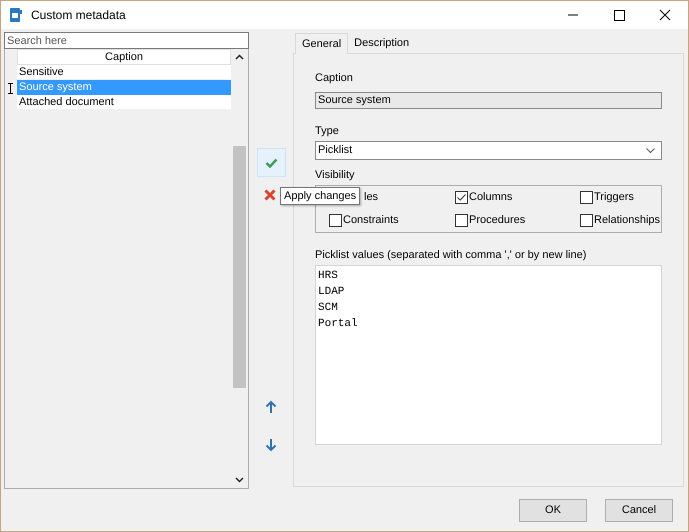 The height and width of the screenshot is (532, 689). I want to click on dialog-button: OK, so click(553, 510).